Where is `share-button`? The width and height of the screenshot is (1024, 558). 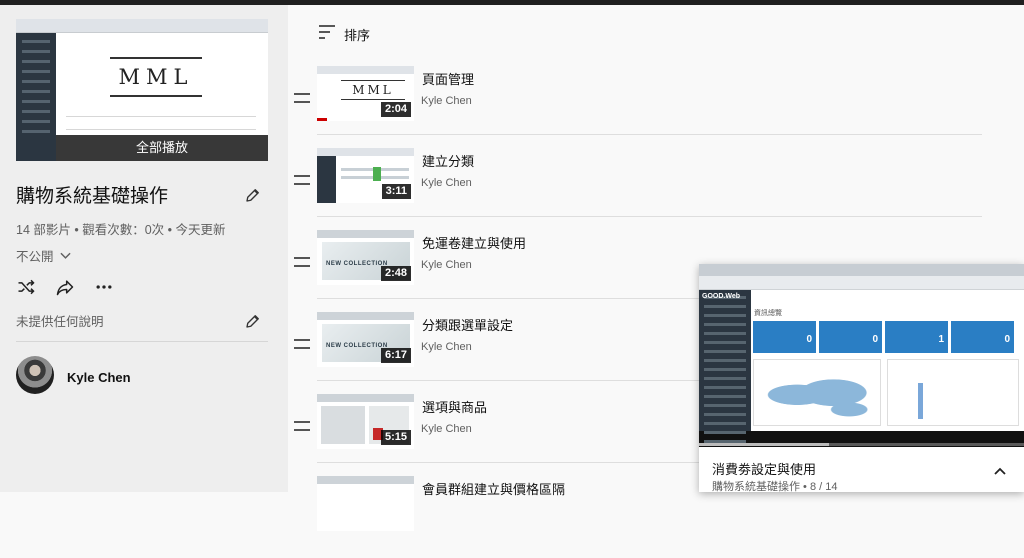
share-button is located at coordinates (65, 287).